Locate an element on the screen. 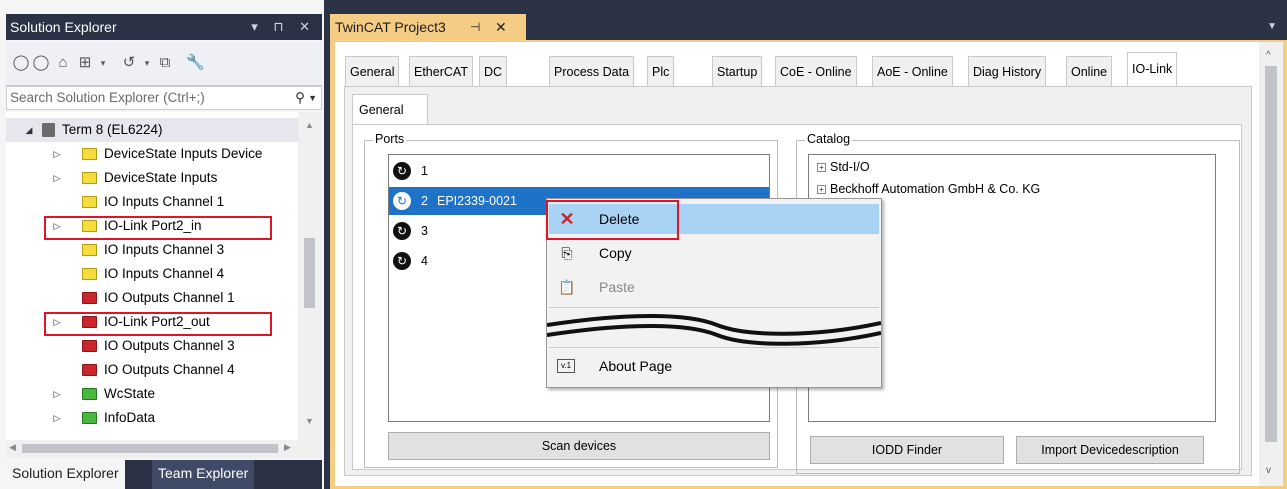 This screenshot has width=1287, height=489. tree-label: IO Outputs Channel 1 is located at coordinates (169, 297).